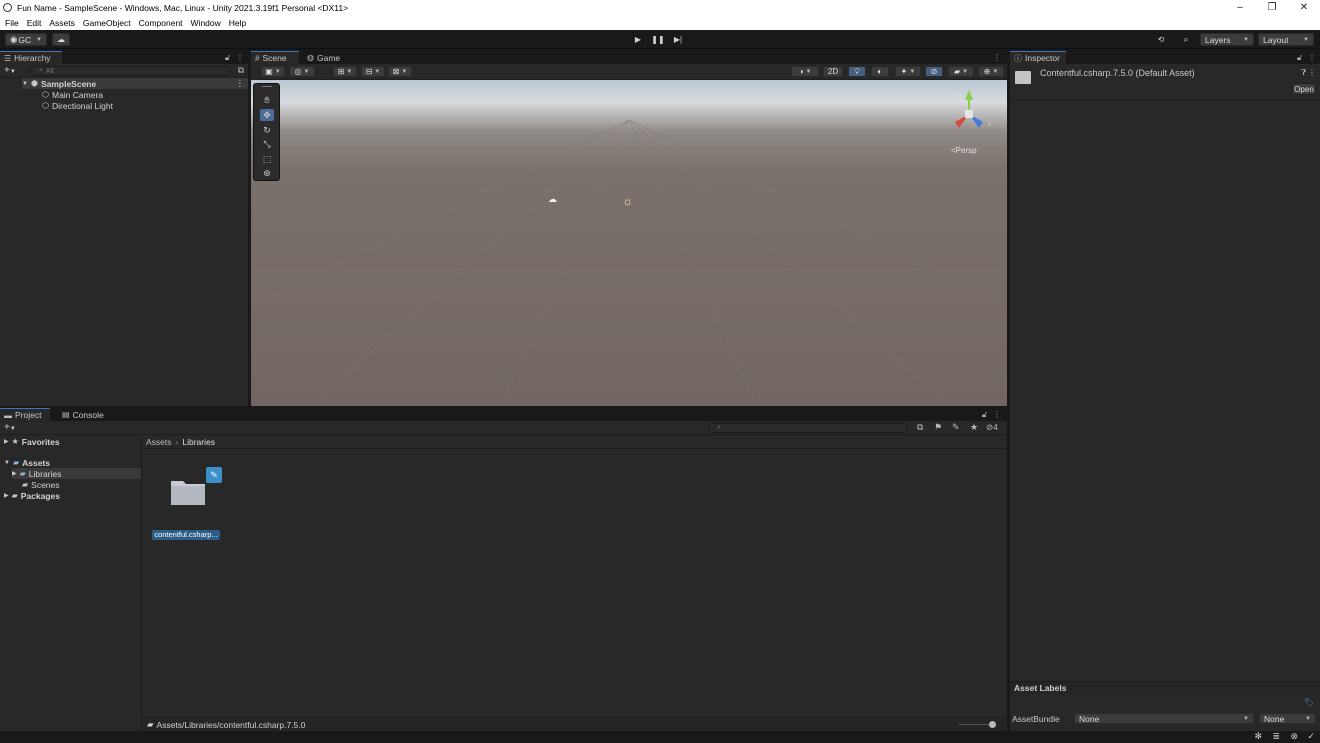  What do you see at coordinates (1286, 39) in the screenshot?
I see `layout-dropdown: Layout ▼` at bounding box center [1286, 39].